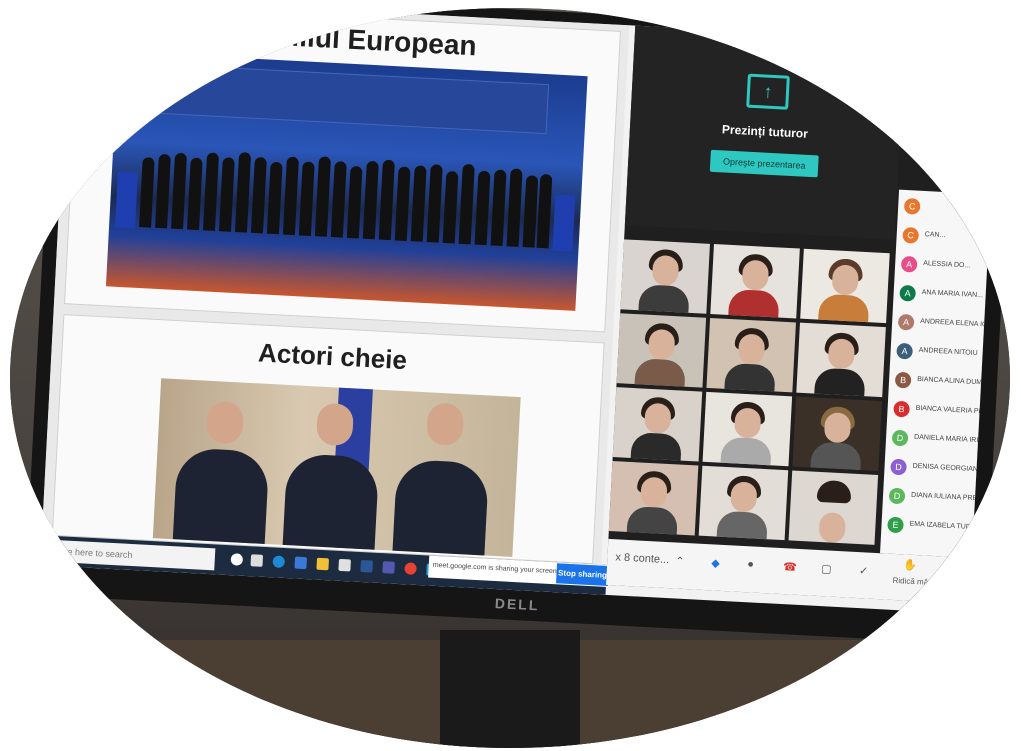  I want to click on edge-icon, so click(279, 562).